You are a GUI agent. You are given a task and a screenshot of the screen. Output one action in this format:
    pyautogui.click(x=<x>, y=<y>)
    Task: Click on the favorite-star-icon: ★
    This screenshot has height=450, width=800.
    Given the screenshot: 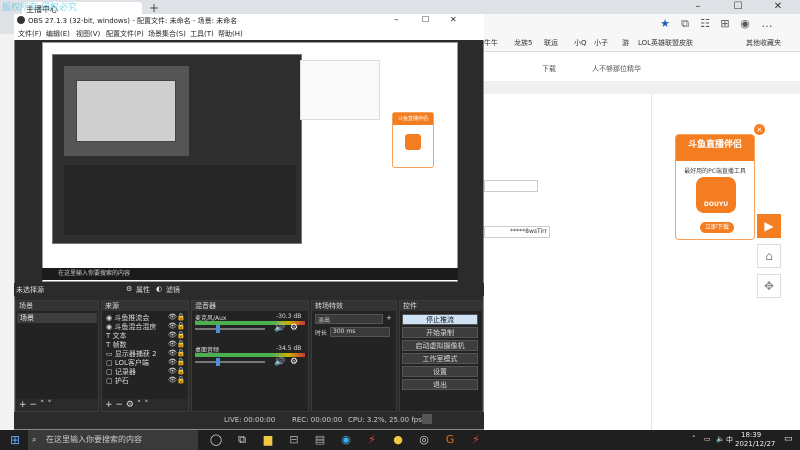 What is the action you would take?
    pyautogui.click(x=665, y=24)
    